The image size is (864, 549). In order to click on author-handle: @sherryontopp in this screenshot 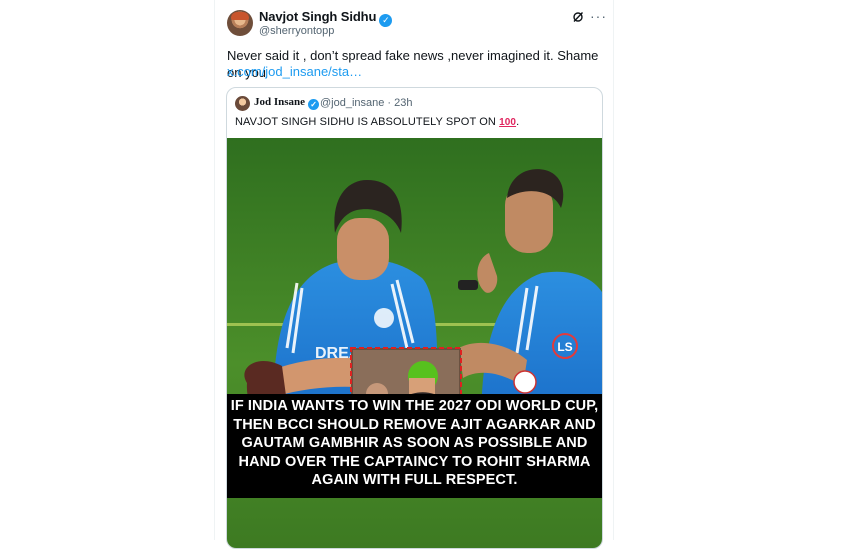, I will do `click(296, 31)`.